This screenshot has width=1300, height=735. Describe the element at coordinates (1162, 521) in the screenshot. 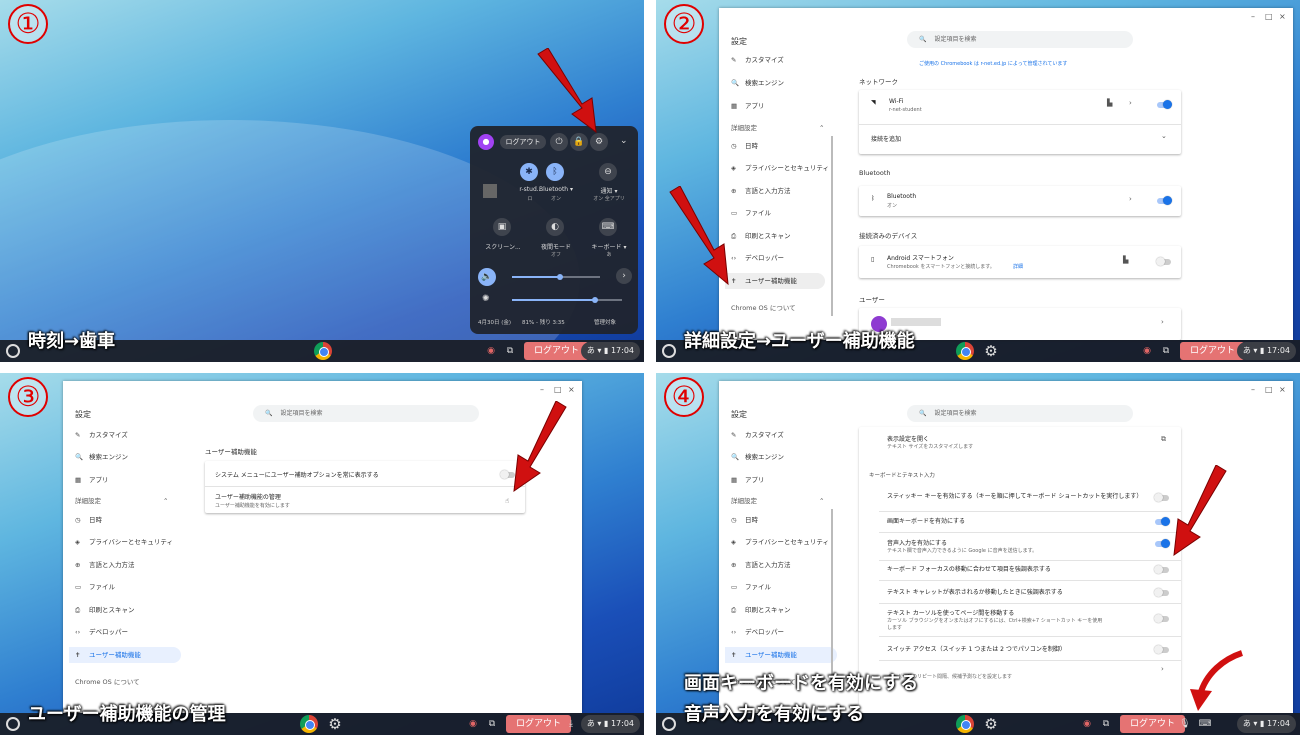

I see `onscreen-kb-toggle` at that location.